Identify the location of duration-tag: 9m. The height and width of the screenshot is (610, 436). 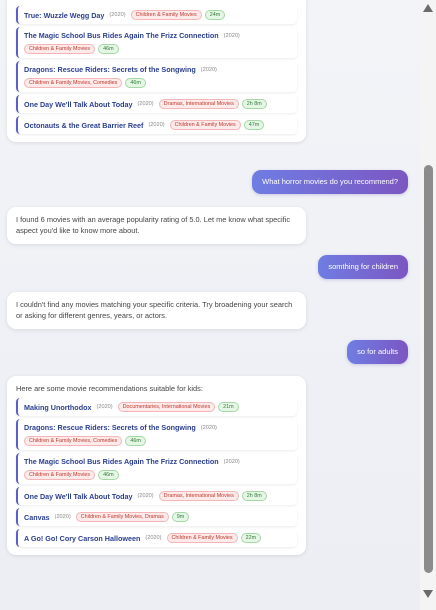
(180, 517).